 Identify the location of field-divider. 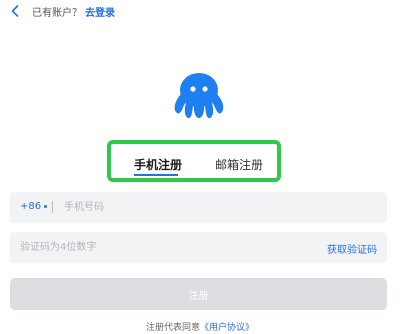
(52, 207).